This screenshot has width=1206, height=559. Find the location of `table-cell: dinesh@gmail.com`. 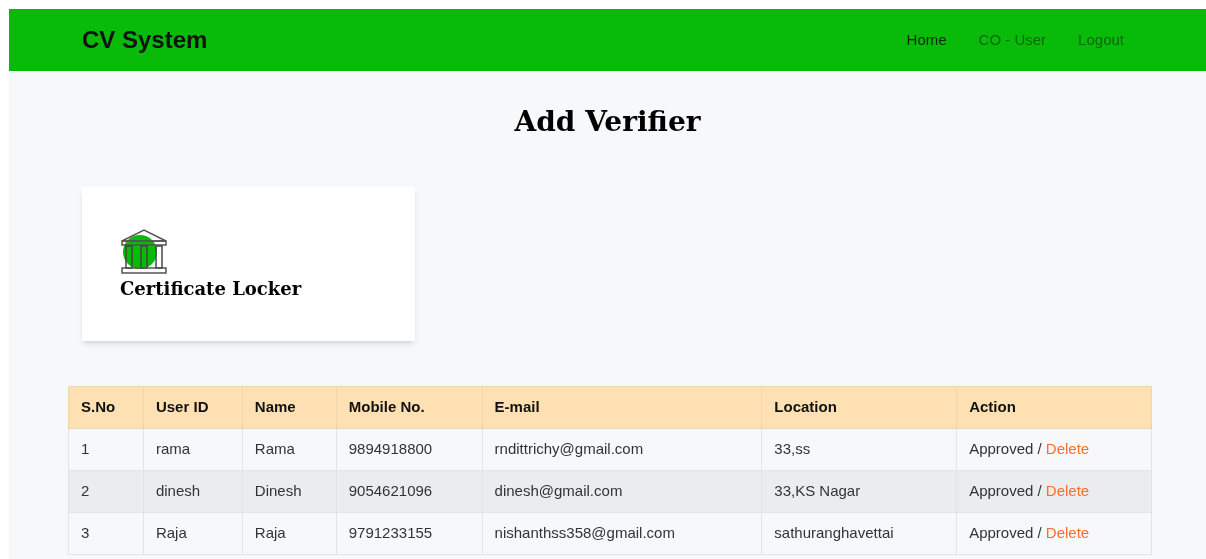

table-cell: dinesh@gmail.com is located at coordinates (622, 491).